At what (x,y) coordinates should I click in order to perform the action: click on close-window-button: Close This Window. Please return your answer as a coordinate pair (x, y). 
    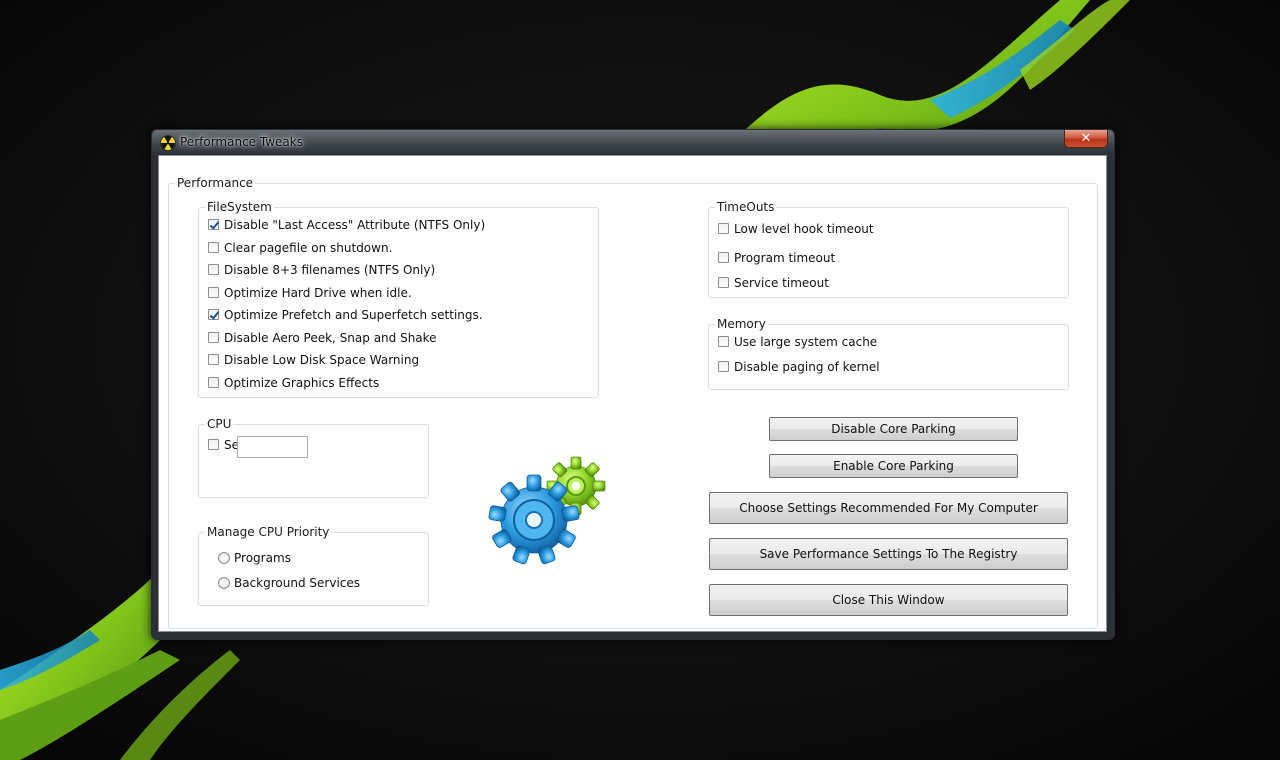
    Looking at the image, I should click on (888, 600).